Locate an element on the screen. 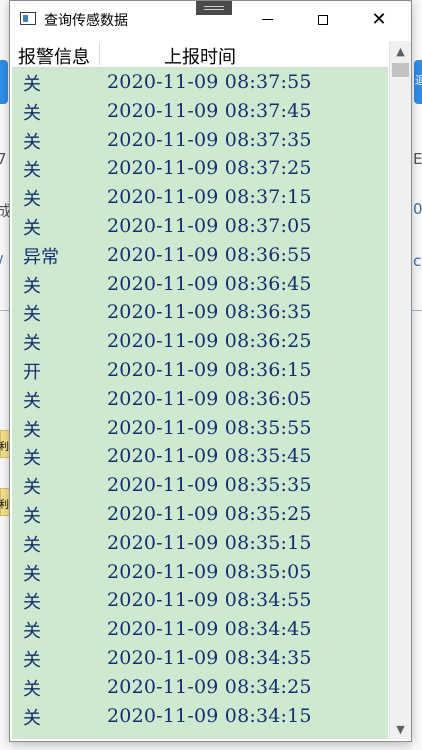  chevron-down-icon: ▼ is located at coordinates (400, 729).